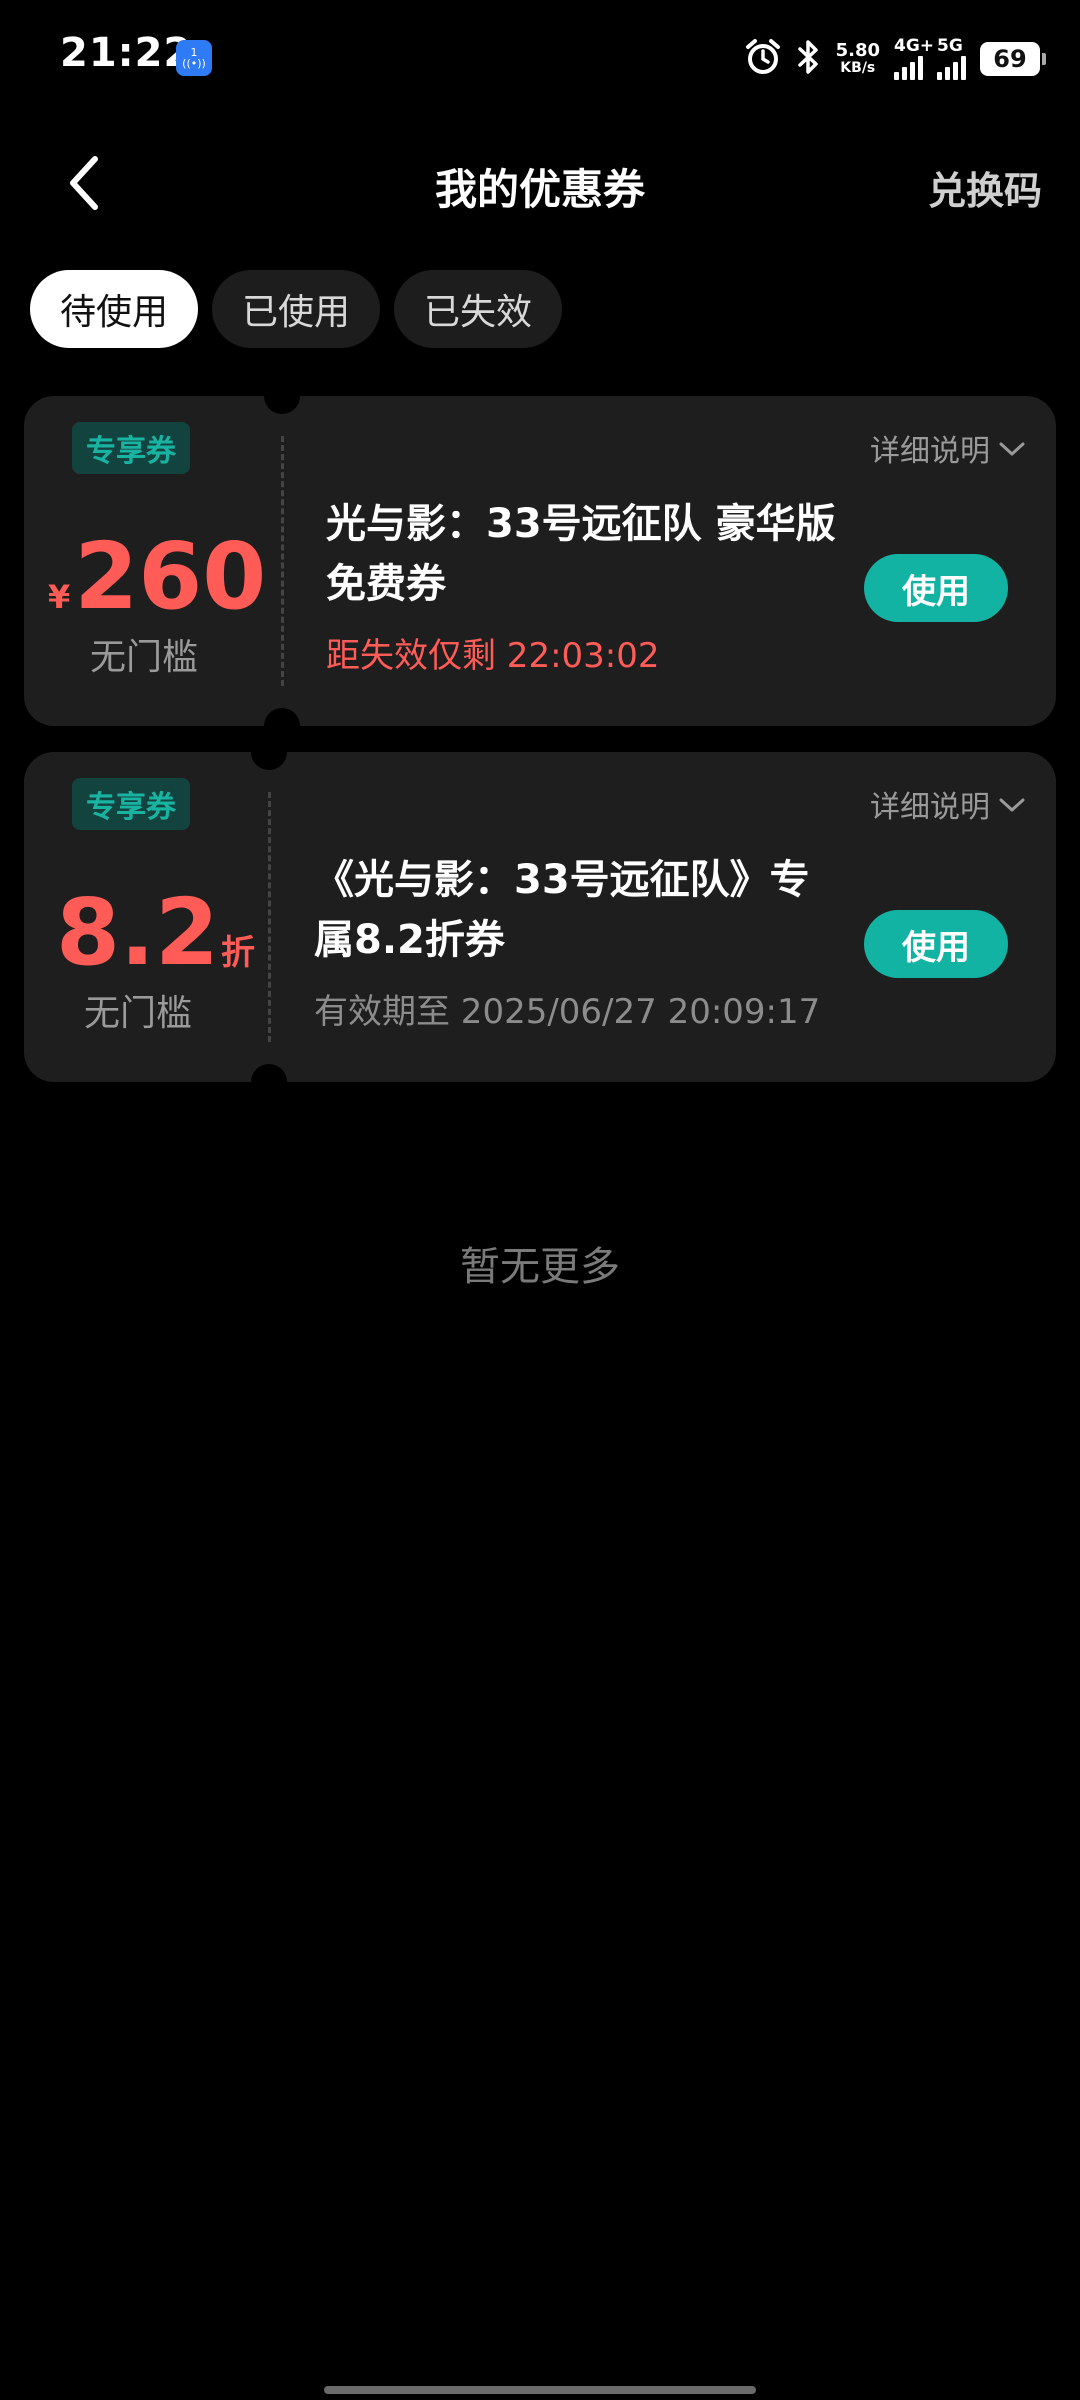  Describe the element at coordinates (857, 58) in the screenshot. I see `network-speed: 5.80 KB/s` at that location.